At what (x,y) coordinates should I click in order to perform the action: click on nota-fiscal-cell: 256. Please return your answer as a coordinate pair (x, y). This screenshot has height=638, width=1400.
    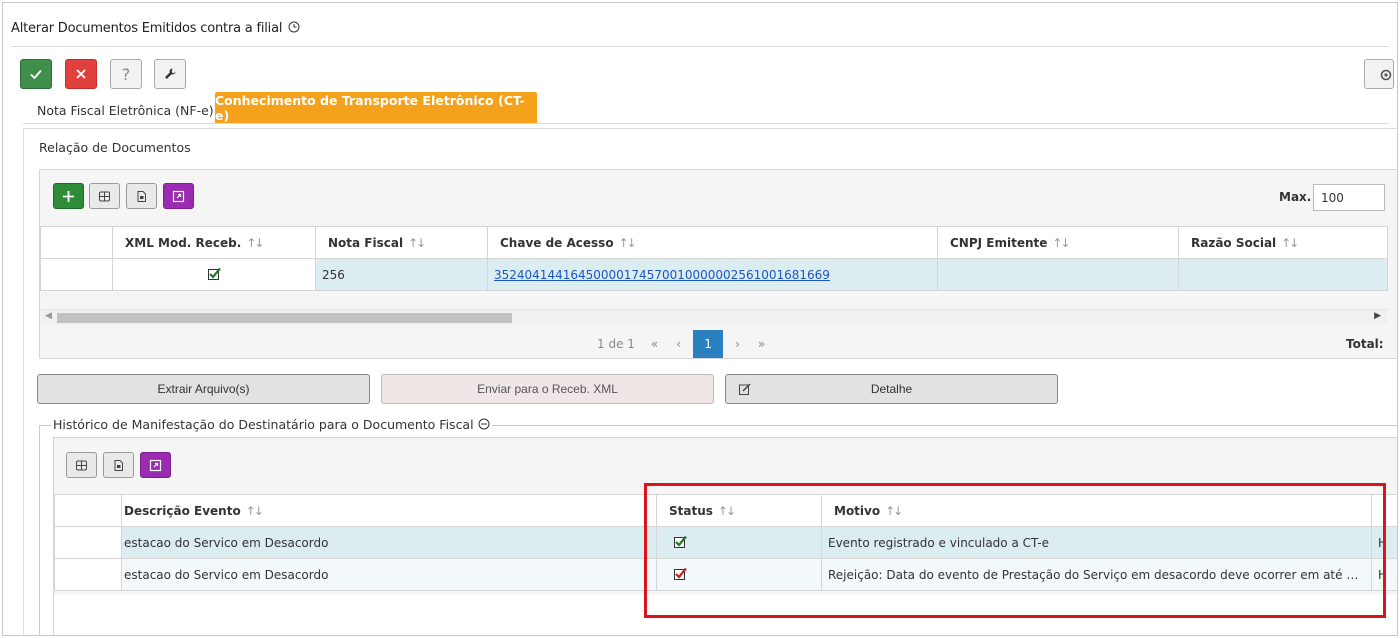
    Looking at the image, I should click on (401, 274).